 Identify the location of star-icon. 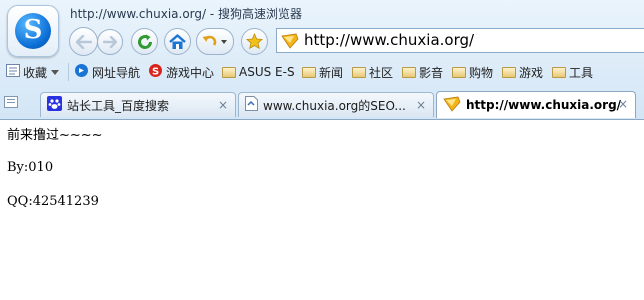
(254, 41).